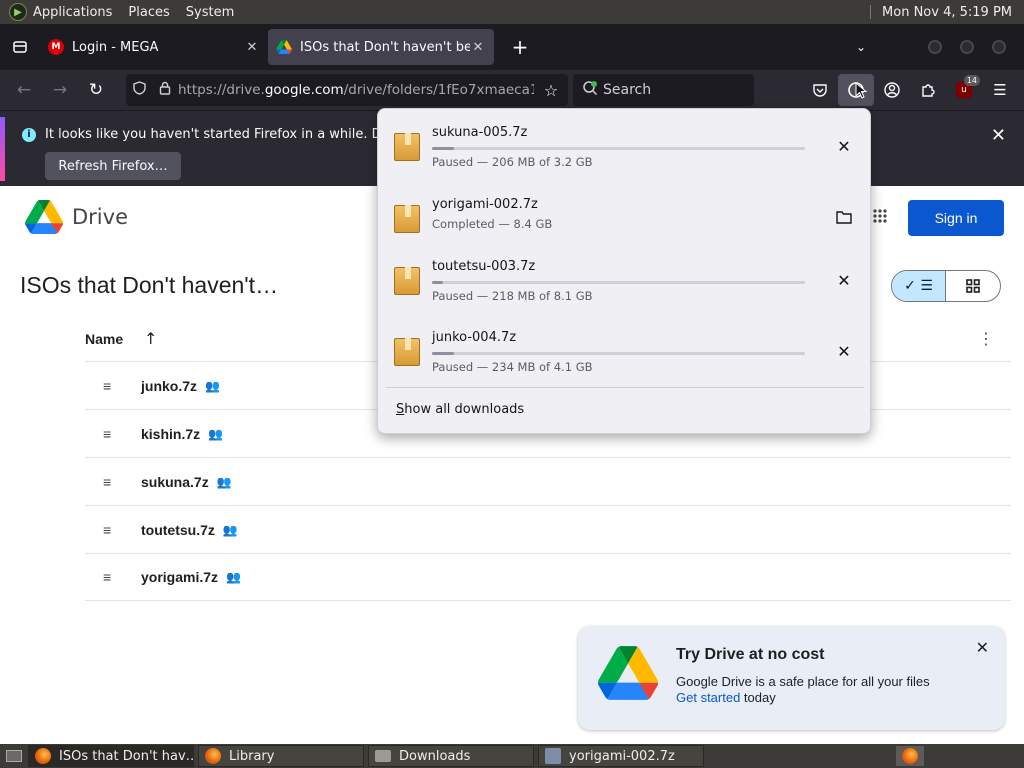 Image resolution: width=1024 pixels, height=768 pixels. I want to click on hamburger-menu-icon: ☰, so click(1000, 90).